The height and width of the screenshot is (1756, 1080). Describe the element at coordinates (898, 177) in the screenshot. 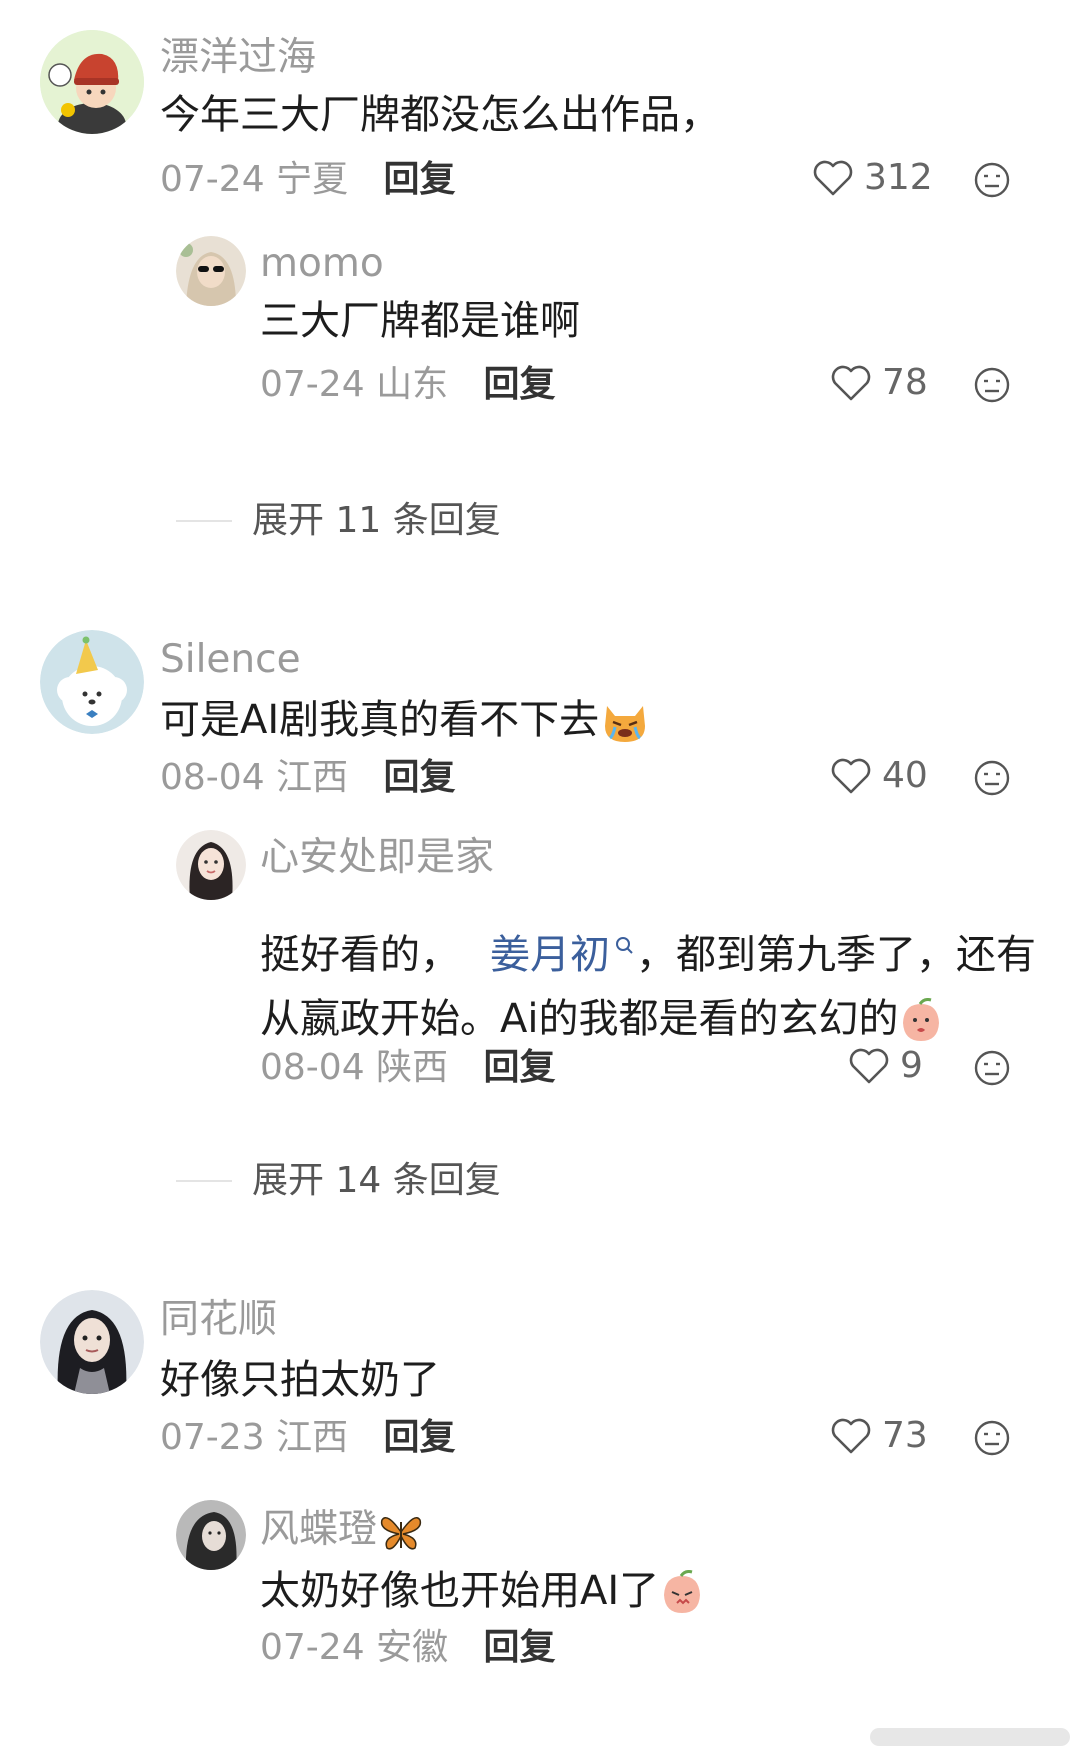

I see `like-count: 312` at that location.